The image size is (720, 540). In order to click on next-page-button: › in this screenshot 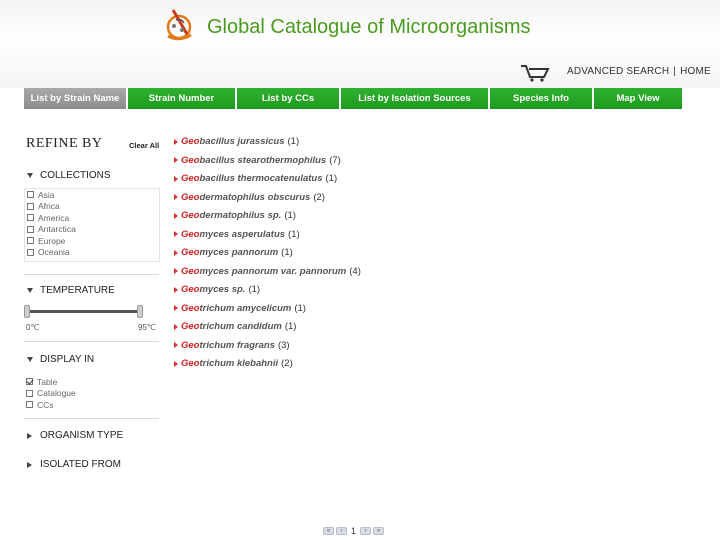, I will do `click(366, 531)`.